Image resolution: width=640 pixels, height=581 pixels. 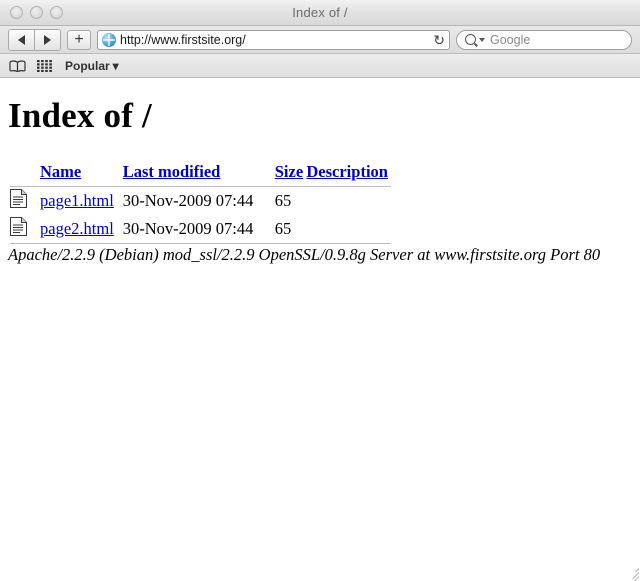 I want to click on close-button, so click(x=16, y=12).